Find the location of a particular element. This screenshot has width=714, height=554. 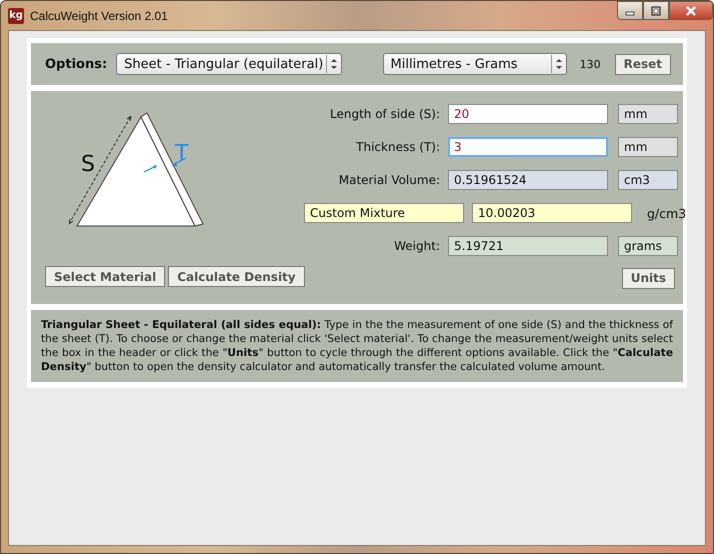

close-button is located at coordinates (691, 10).